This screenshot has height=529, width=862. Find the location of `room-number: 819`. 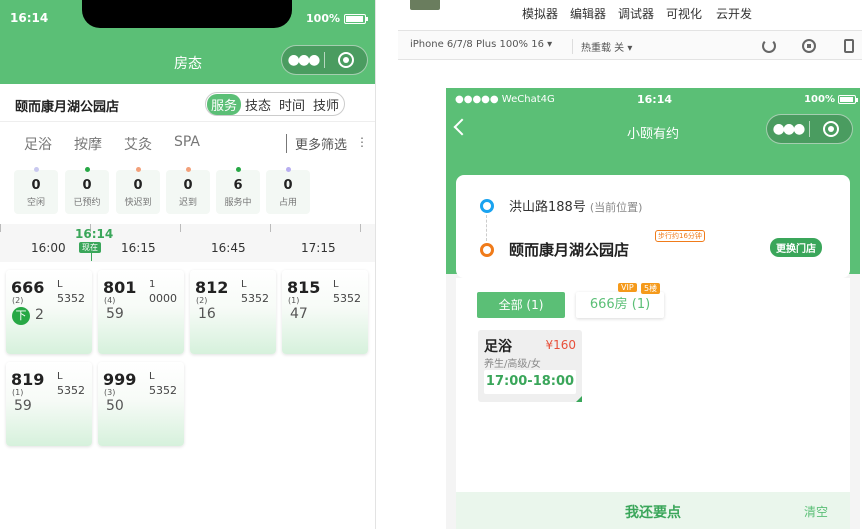

room-number: 819 is located at coordinates (28, 379).